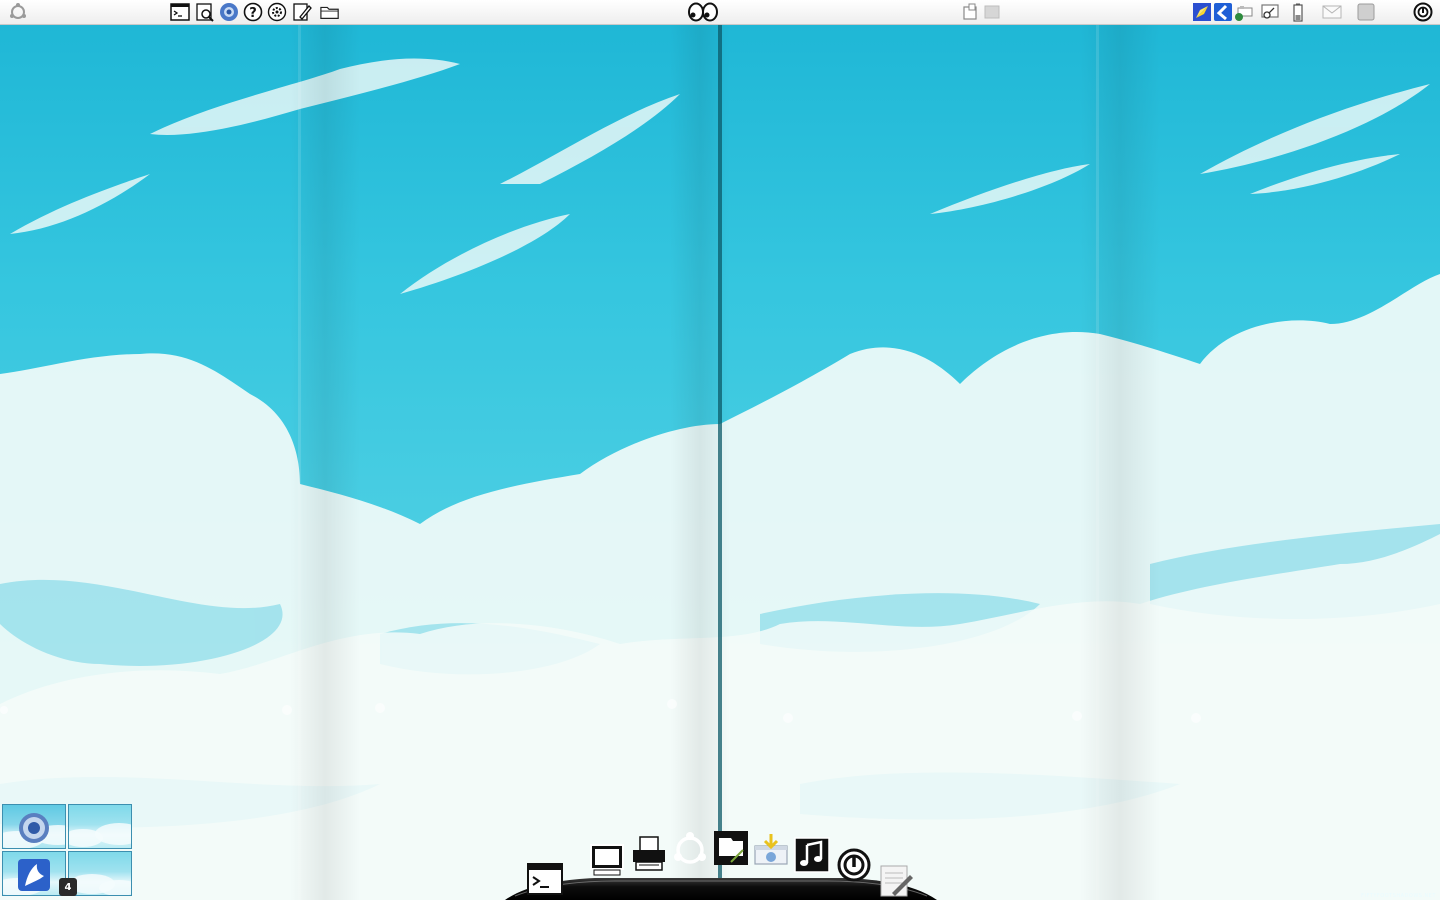 This screenshot has width=1440, height=900. What do you see at coordinates (1244, 12) in the screenshot?
I see `bluetooth-icon` at bounding box center [1244, 12].